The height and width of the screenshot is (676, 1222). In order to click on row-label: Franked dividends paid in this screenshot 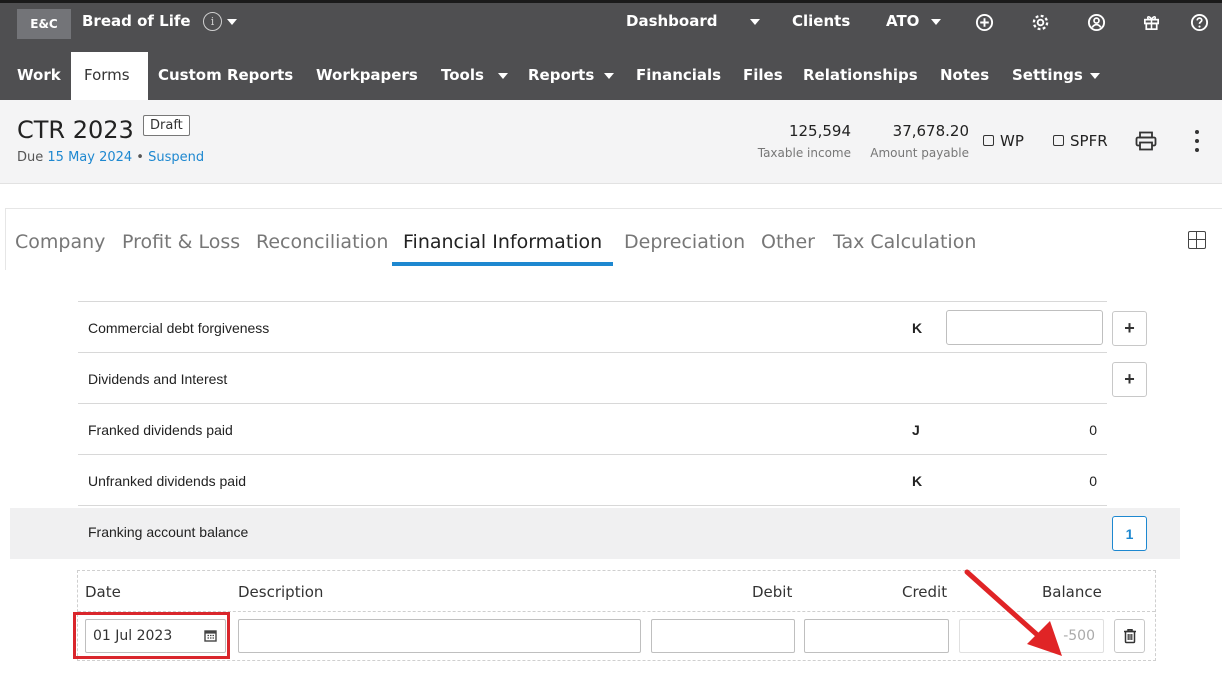, I will do `click(160, 430)`.